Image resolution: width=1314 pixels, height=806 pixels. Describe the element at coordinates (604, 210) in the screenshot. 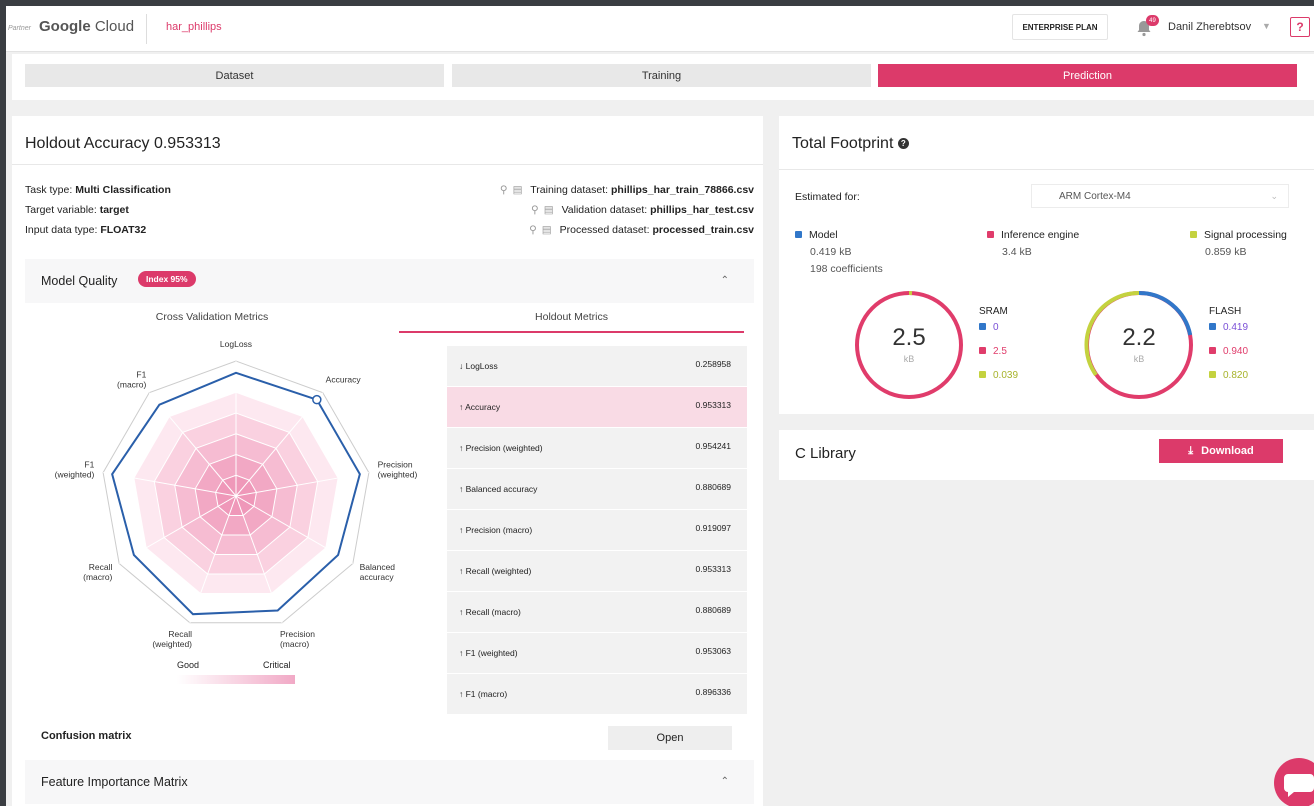

I see `validation-label: Validation dataset:` at that location.